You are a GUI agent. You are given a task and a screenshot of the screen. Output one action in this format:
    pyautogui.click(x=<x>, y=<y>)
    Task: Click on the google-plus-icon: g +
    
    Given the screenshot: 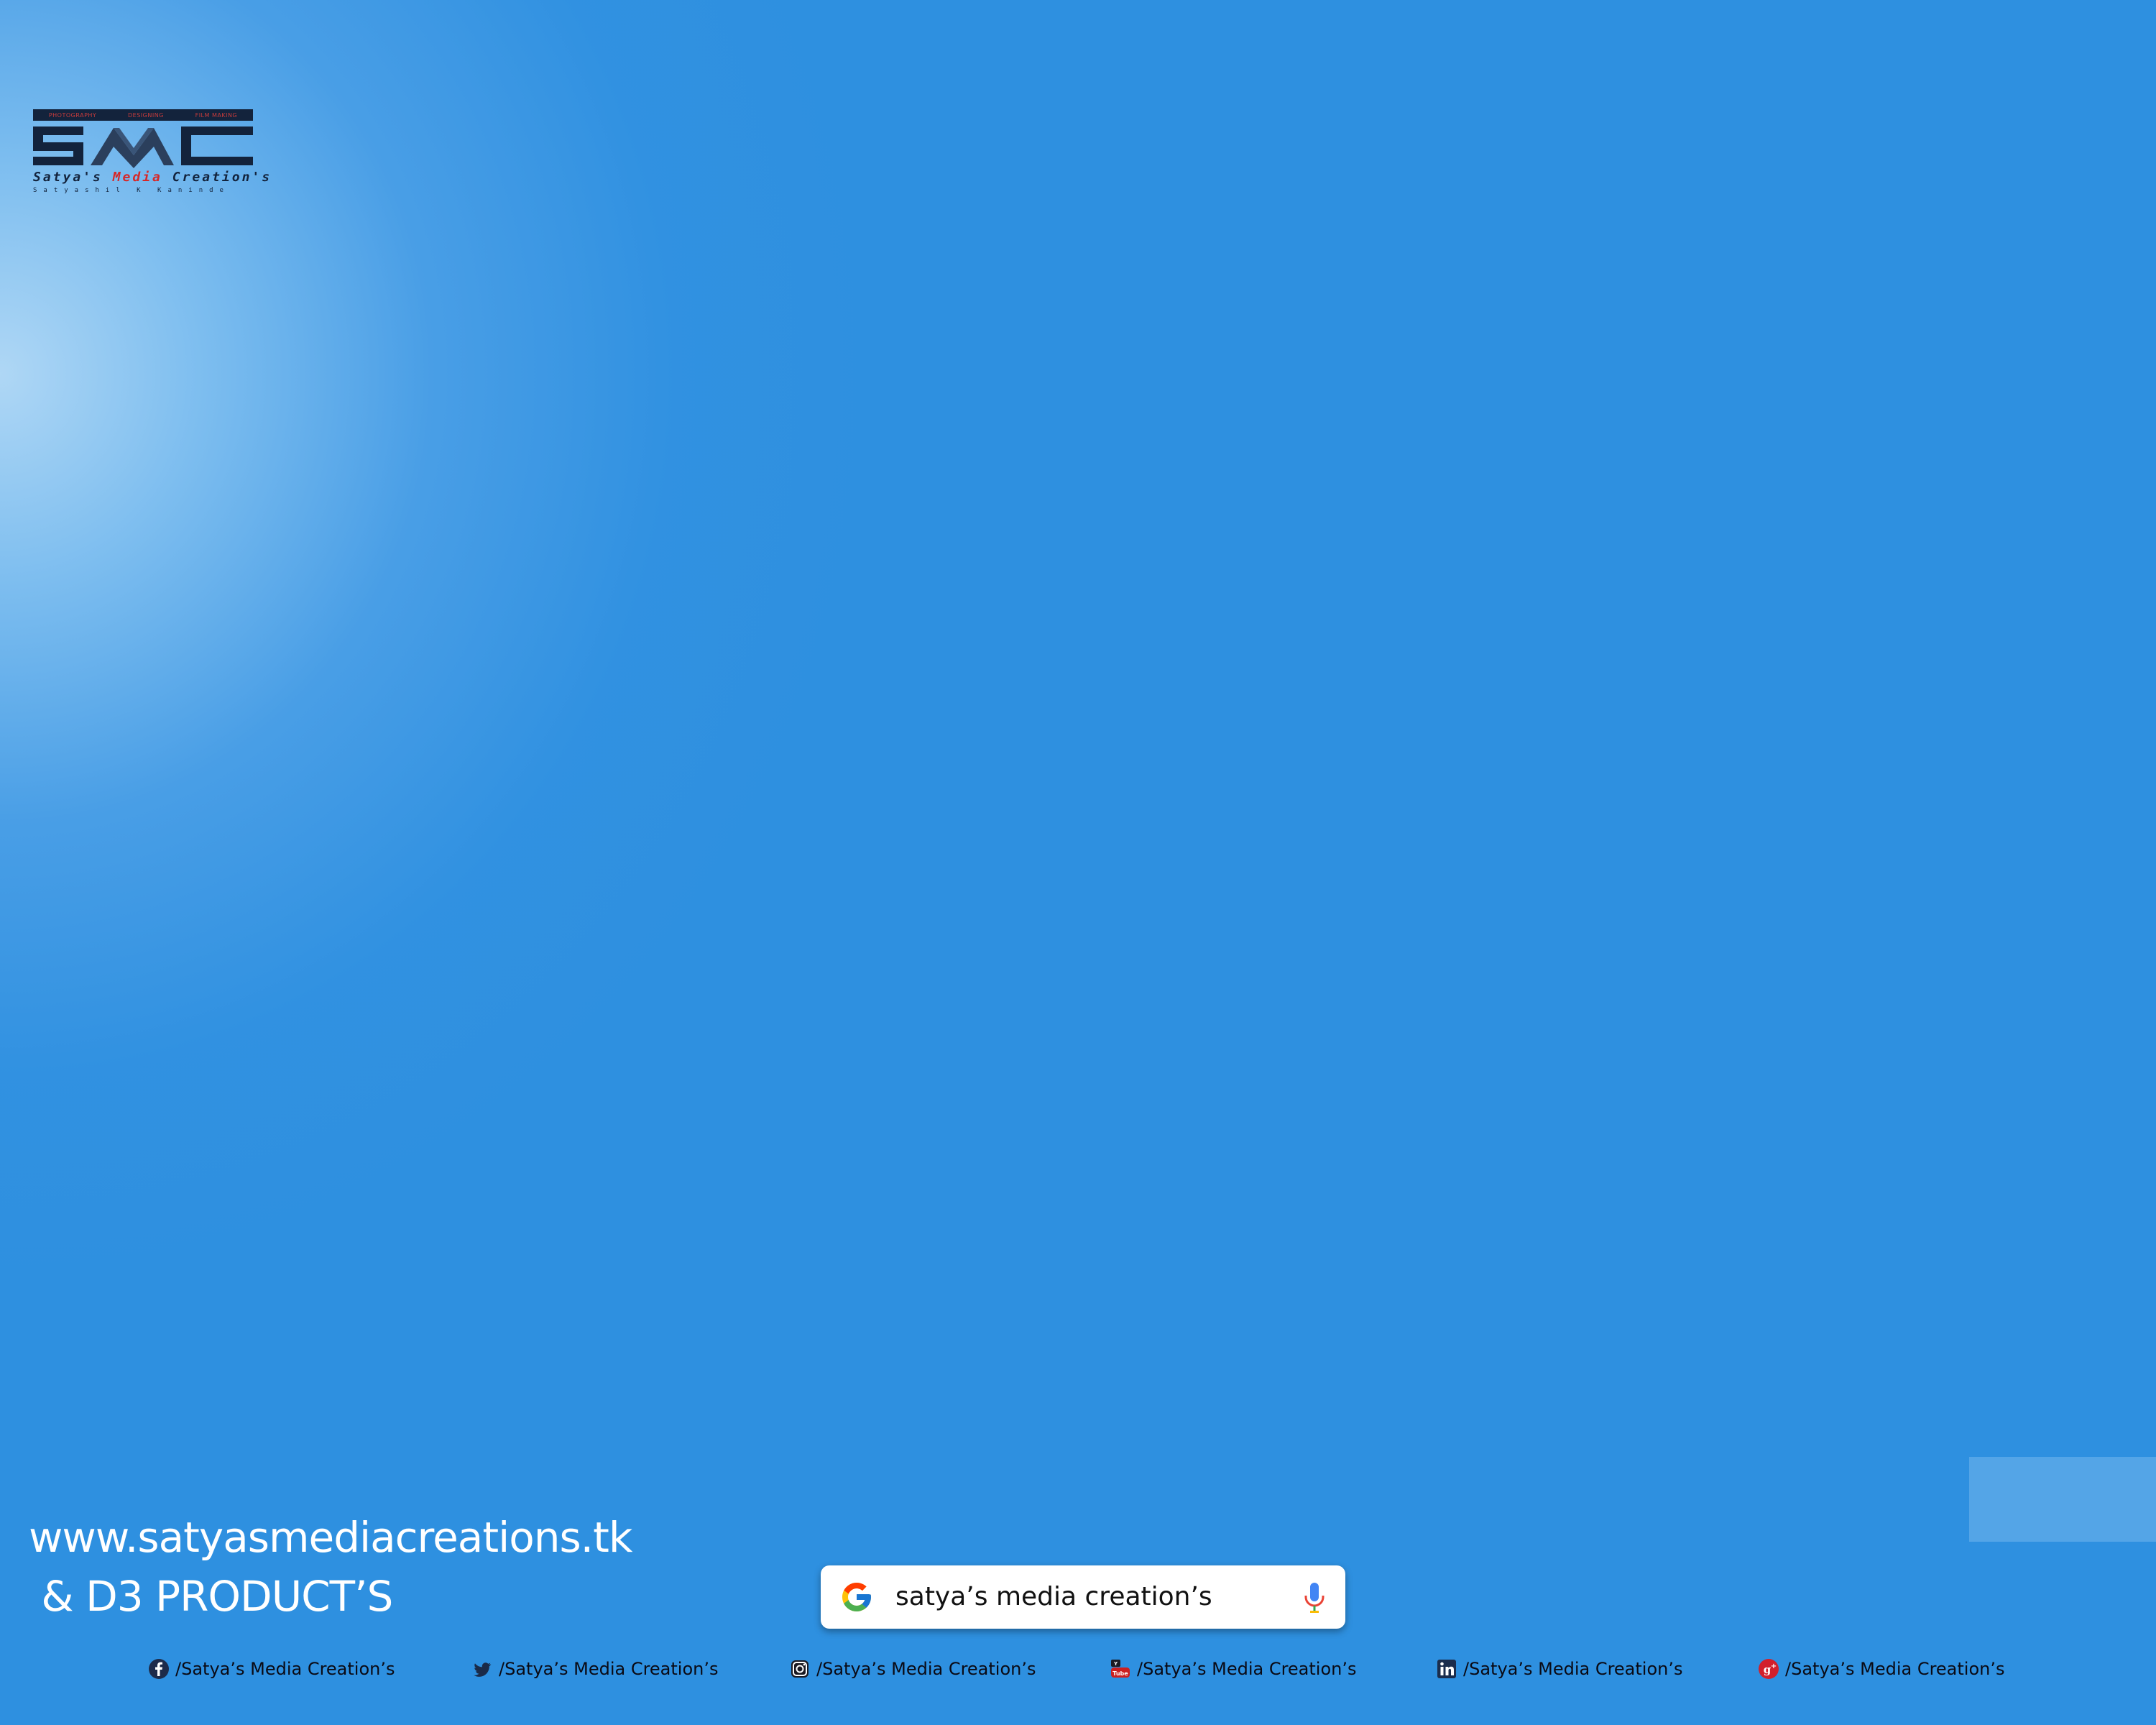 What is the action you would take?
    pyautogui.click(x=1769, y=1669)
    